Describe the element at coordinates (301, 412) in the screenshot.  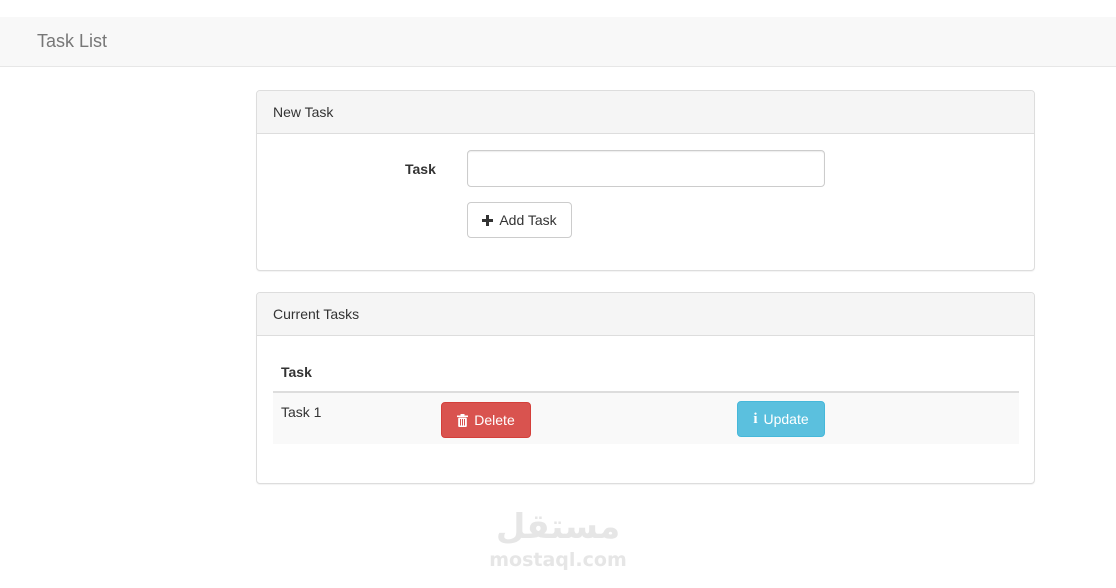
I see `task-name: Task 1` at that location.